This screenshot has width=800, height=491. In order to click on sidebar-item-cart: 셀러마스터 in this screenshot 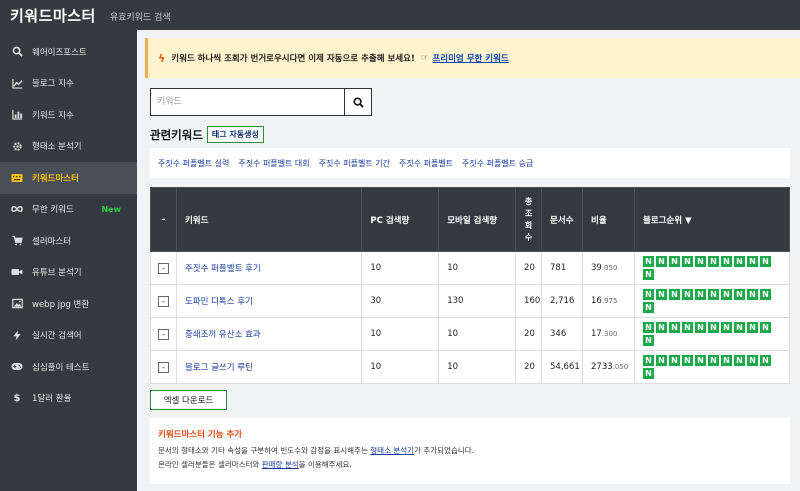, I will do `click(68, 241)`.